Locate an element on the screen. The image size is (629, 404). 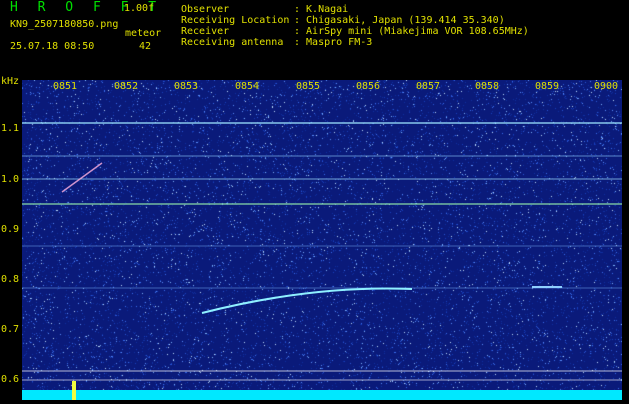
baseline-band is located at coordinates (322, 395).